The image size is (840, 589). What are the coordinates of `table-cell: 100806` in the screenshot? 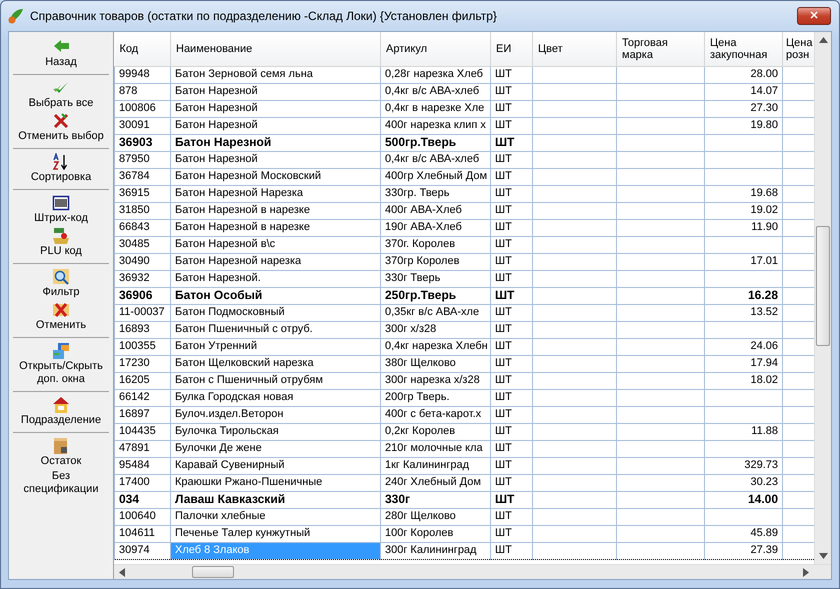 It's located at (142, 108).